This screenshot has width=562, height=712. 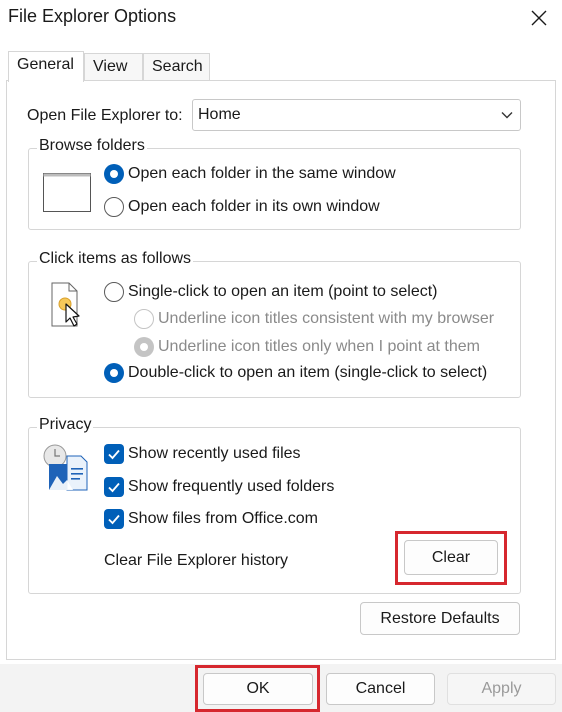 I want to click on apply-button-label: Apply, so click(x=501, y=688).